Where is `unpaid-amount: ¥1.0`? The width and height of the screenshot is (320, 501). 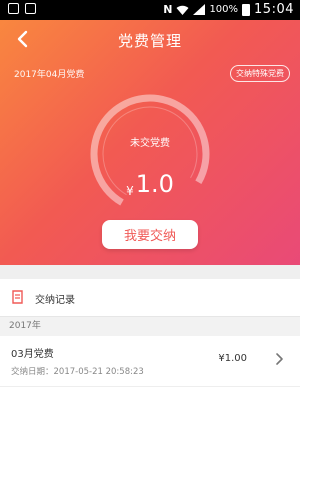
unpaid-amount: ¥1.0 is located at coordinates (150, 184).